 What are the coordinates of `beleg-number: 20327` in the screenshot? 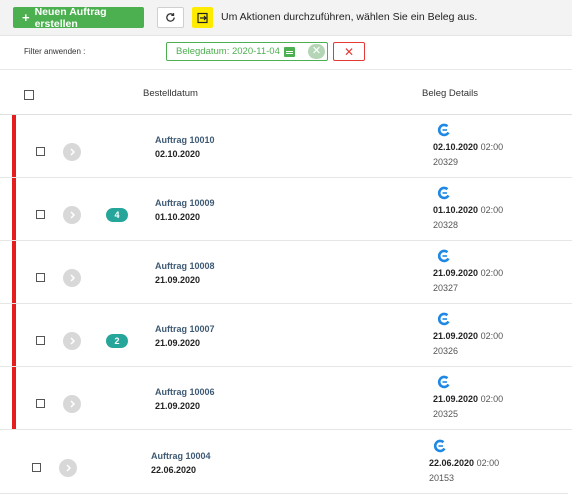 It's located at (446, 288).